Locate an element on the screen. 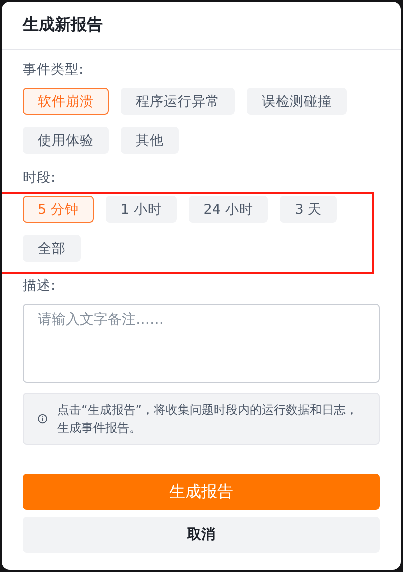 The width and height of the screenshot is (403, 572). dialog-title: 生成新报告 is located at coordinates (63, 25).